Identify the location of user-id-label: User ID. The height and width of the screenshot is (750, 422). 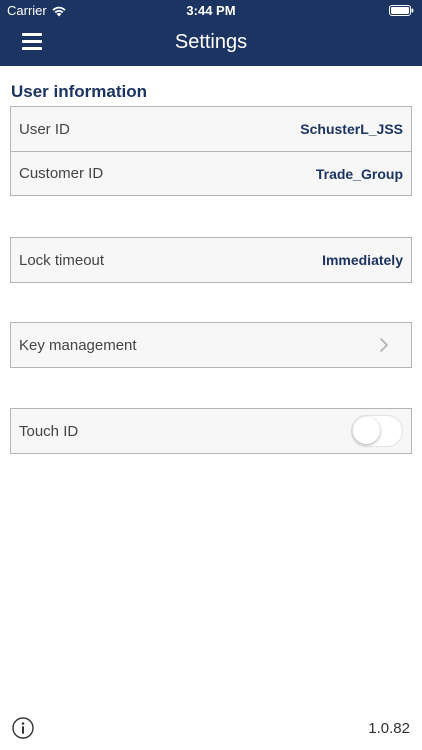
(44, 129).